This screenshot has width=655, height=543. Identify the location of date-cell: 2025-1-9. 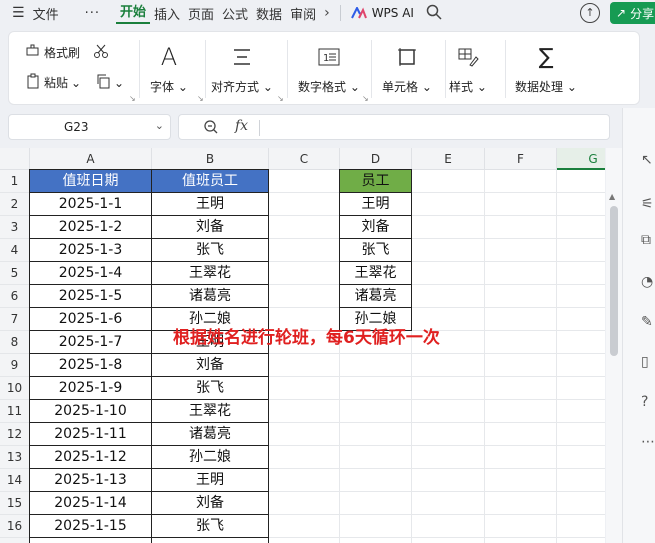
(90, 388).